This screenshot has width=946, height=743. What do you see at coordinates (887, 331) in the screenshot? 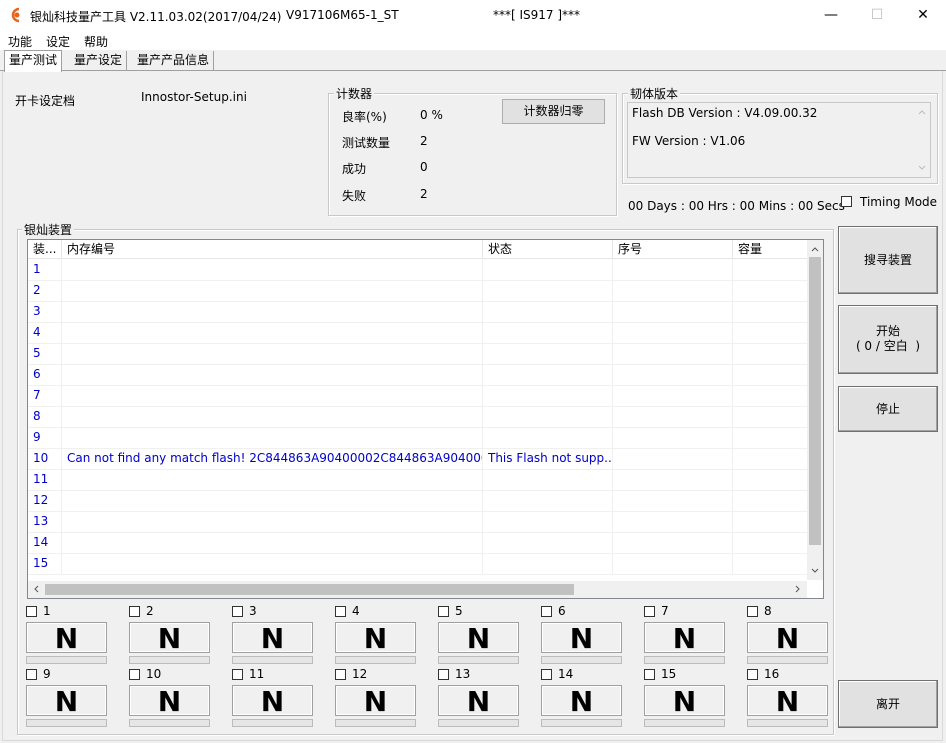
I see `start-button-label: 开始` at bounding box center [887, 331].